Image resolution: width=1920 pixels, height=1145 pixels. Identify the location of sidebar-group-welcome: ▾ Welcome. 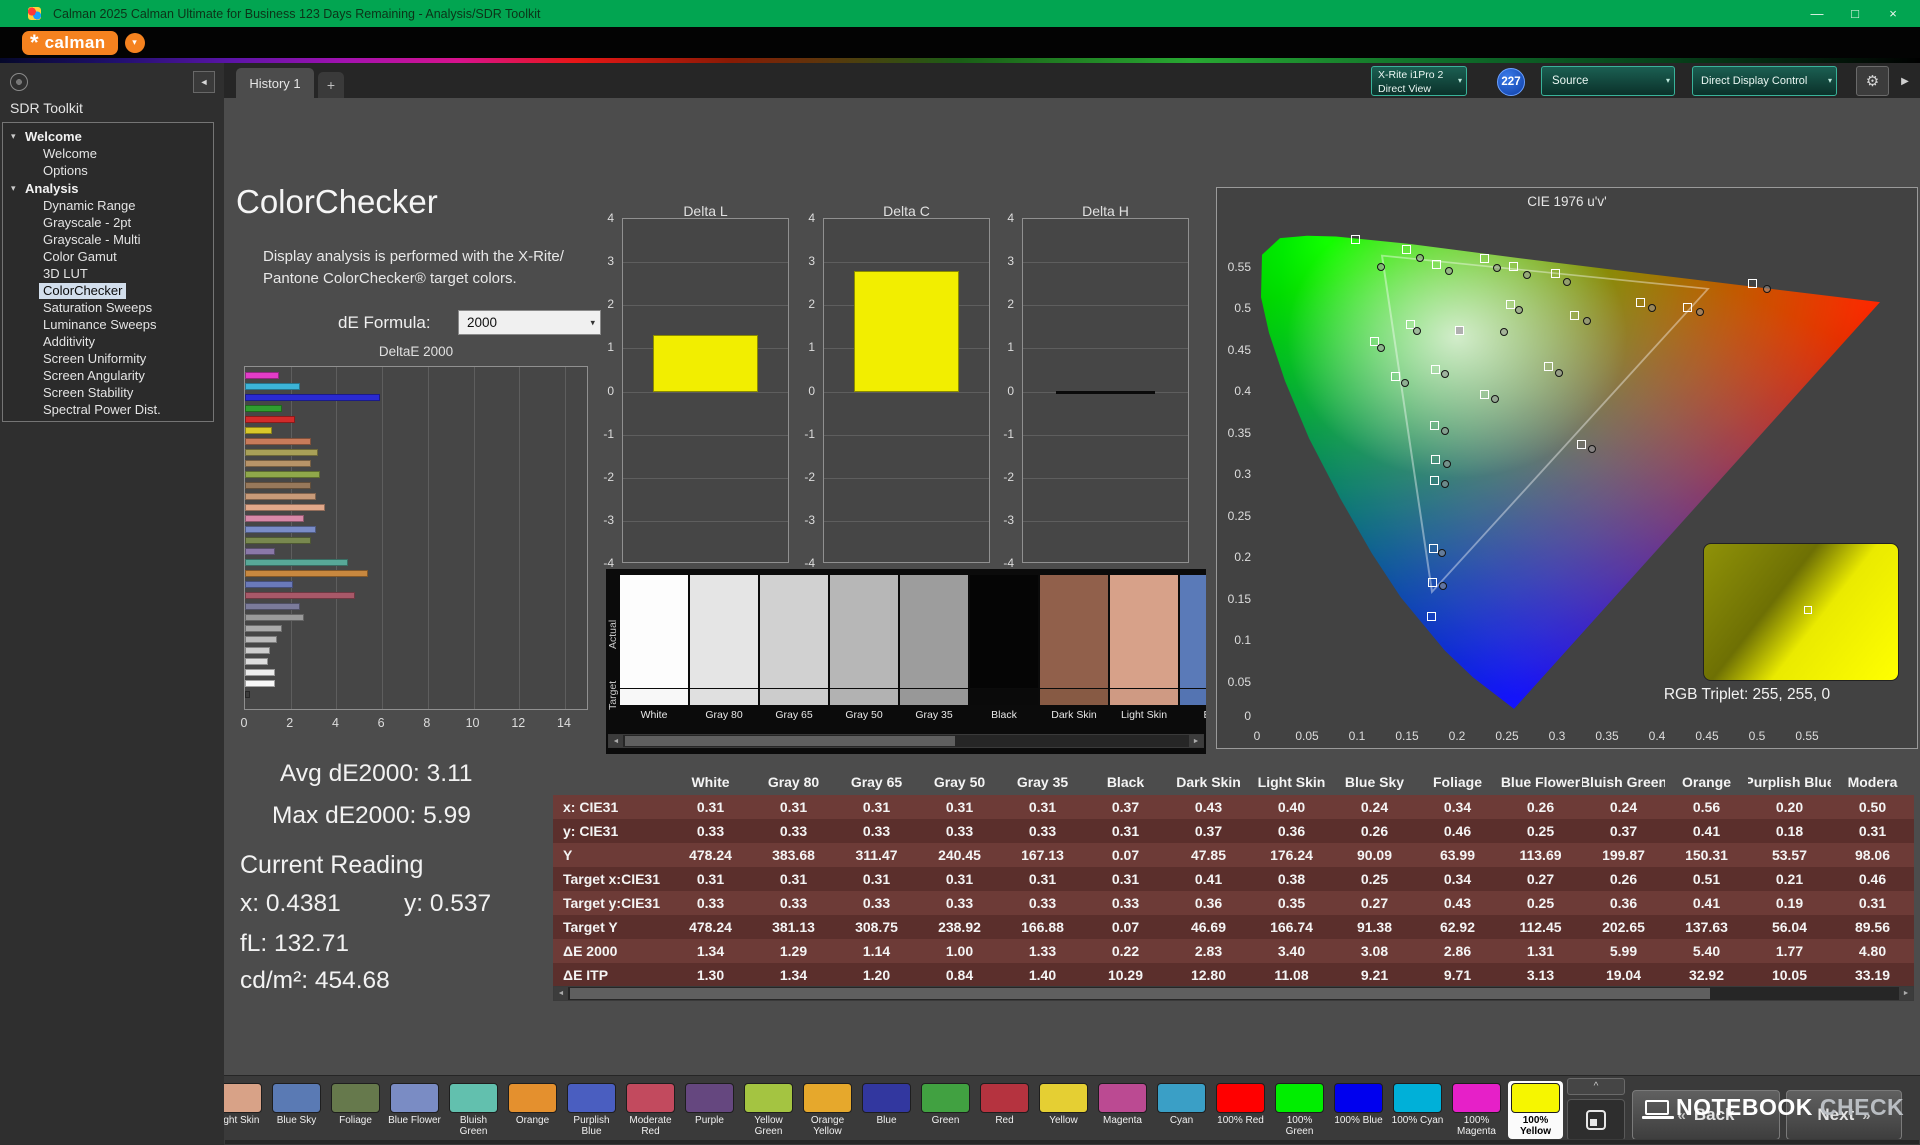
(108, 136).